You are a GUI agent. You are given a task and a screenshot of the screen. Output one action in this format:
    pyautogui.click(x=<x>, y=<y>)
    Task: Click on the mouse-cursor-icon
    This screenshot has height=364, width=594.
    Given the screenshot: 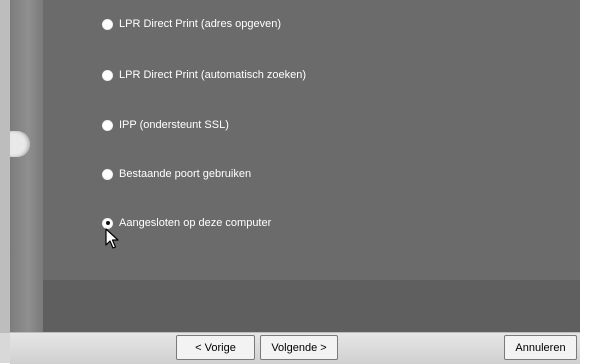 What is the action you would take?
    pyautogui.click(x=112, y=238)
    